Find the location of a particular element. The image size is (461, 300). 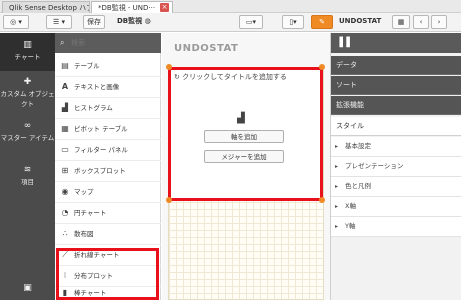

edit-button: ✎ is located at coordinates (322, 22).